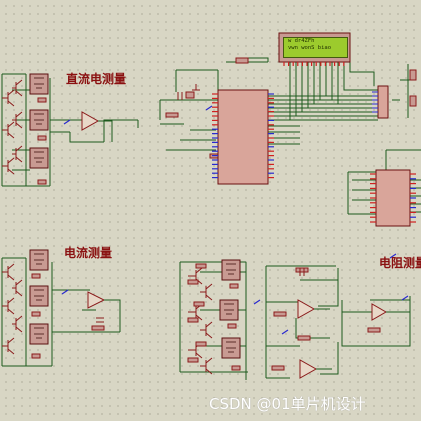  I want to click on label-dc-current: 直流电测量, so click(96, 79).